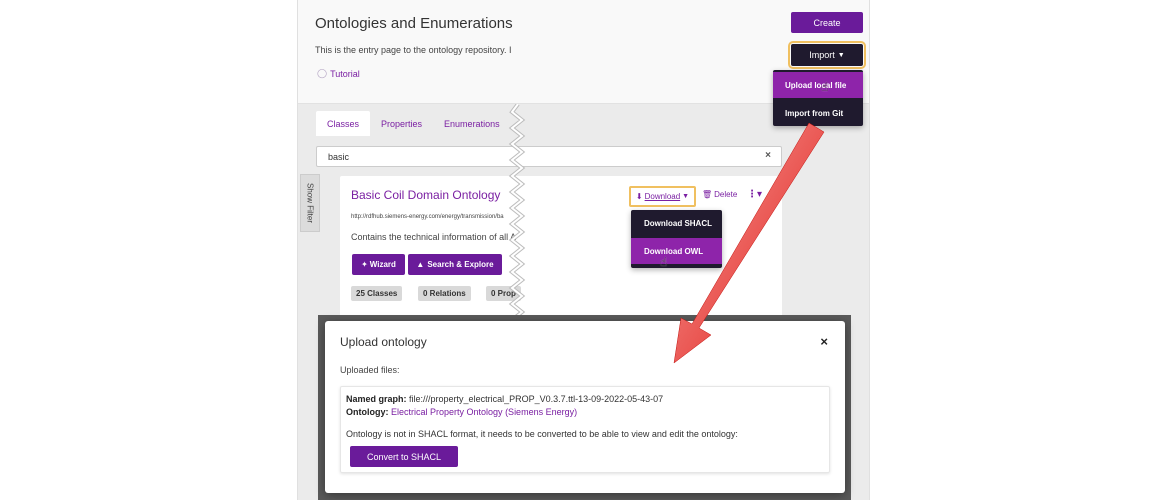 Image resolution: width=1166 pixels, height=500 pixels. I want to click on download-button: ⬇ Download ▼, so click(662, 196).